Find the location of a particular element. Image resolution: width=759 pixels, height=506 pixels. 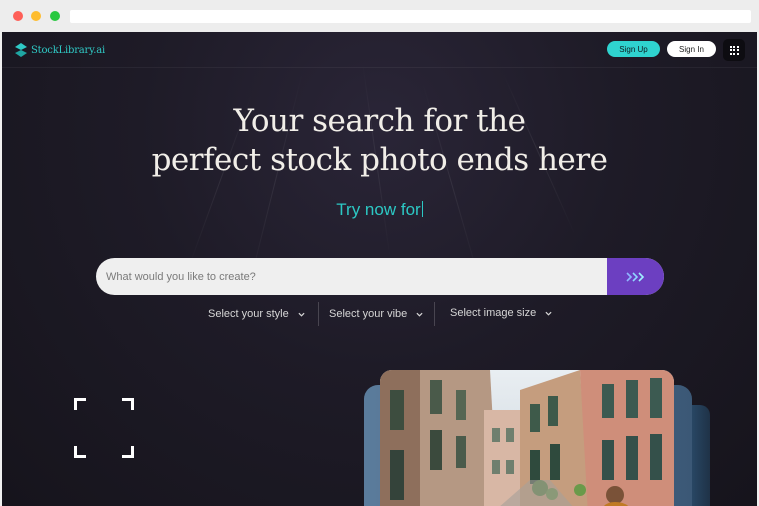

style-select: Select your style is located at coordinates (256, 314).